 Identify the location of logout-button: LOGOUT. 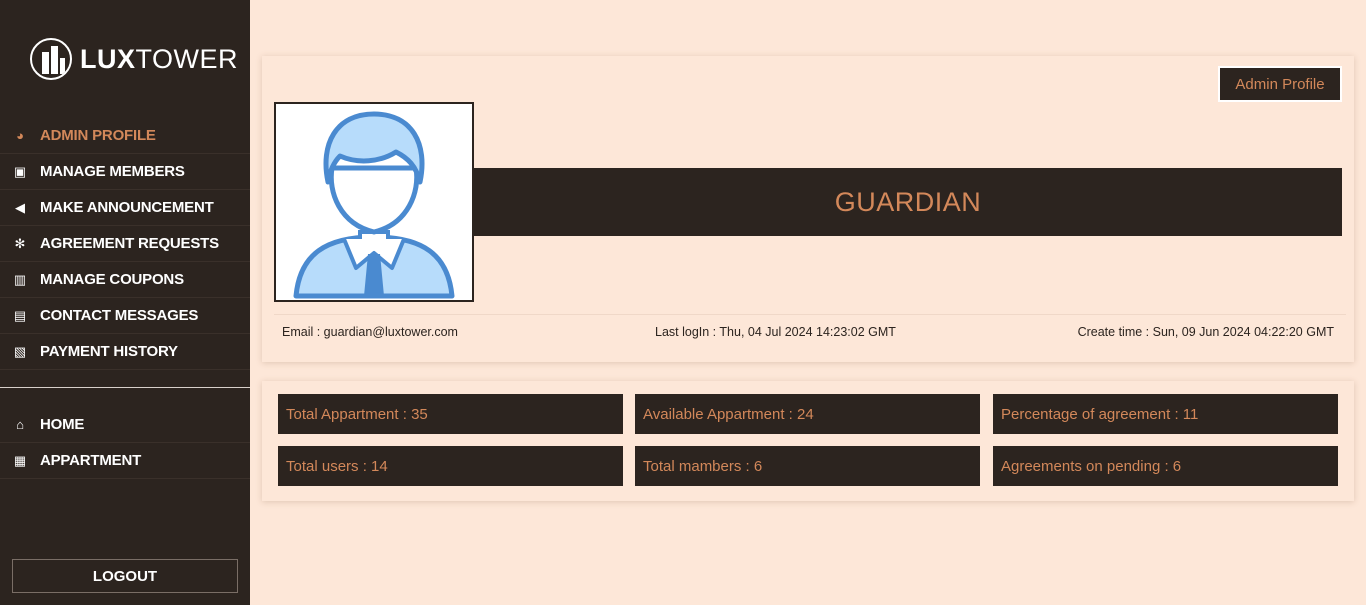
(125, 576).